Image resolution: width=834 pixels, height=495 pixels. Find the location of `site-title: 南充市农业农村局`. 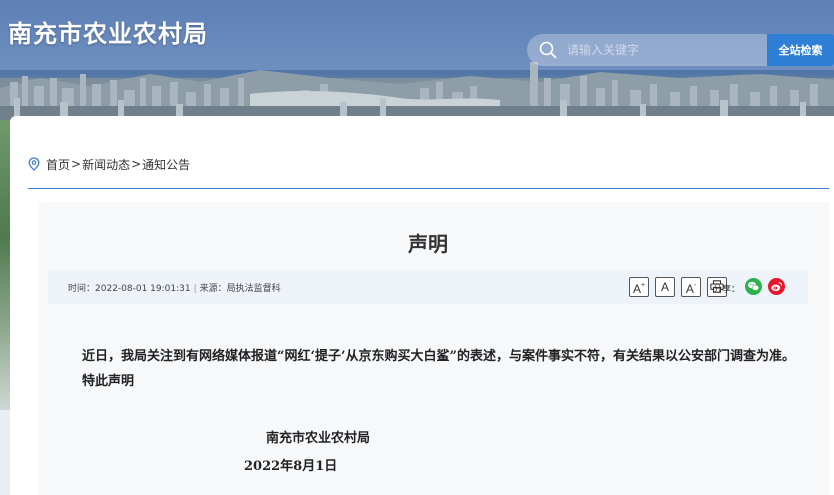

site-title: 南充市农业农村局 is located at coordinates (108, 31).